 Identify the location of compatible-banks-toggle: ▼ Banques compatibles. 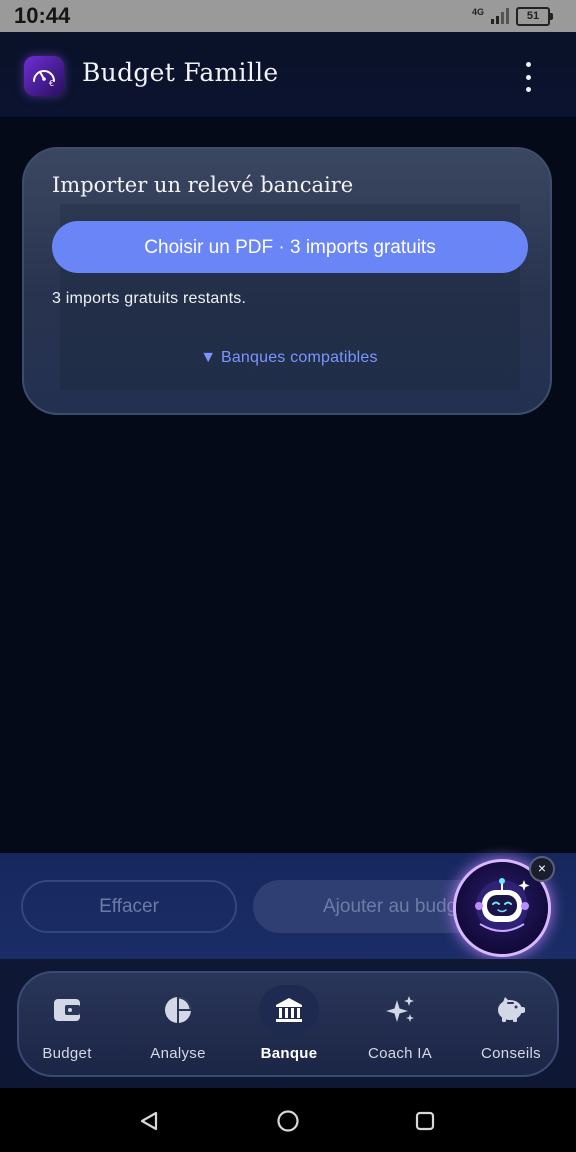
(289, 358).